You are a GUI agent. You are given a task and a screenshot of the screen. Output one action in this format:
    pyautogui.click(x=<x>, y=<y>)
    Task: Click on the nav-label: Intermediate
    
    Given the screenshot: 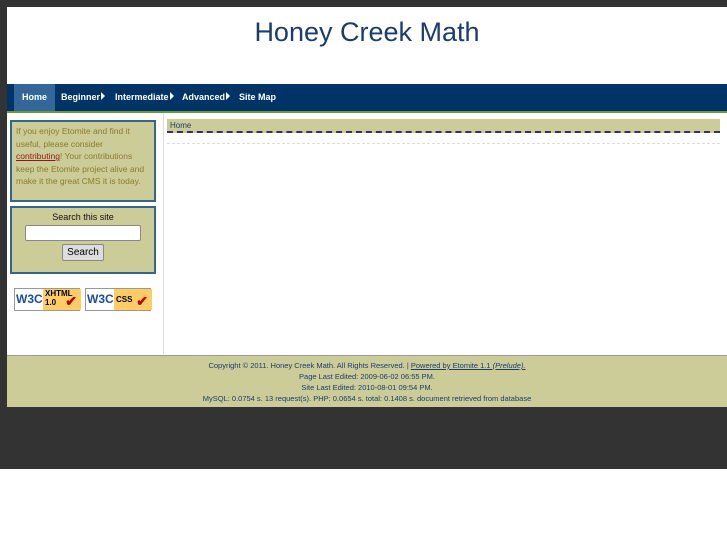 What is the action you would take?
    pyautogui.click(x=142, y=97)
    